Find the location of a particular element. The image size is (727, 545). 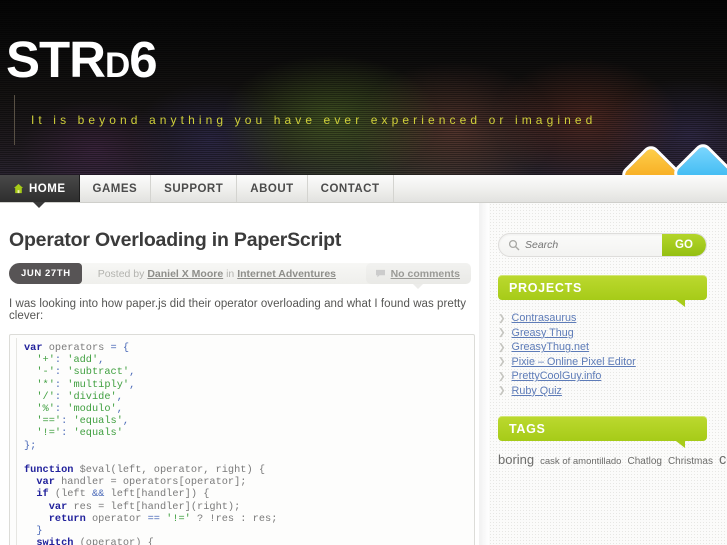

code-token: } is located at coordinates (33, 531).